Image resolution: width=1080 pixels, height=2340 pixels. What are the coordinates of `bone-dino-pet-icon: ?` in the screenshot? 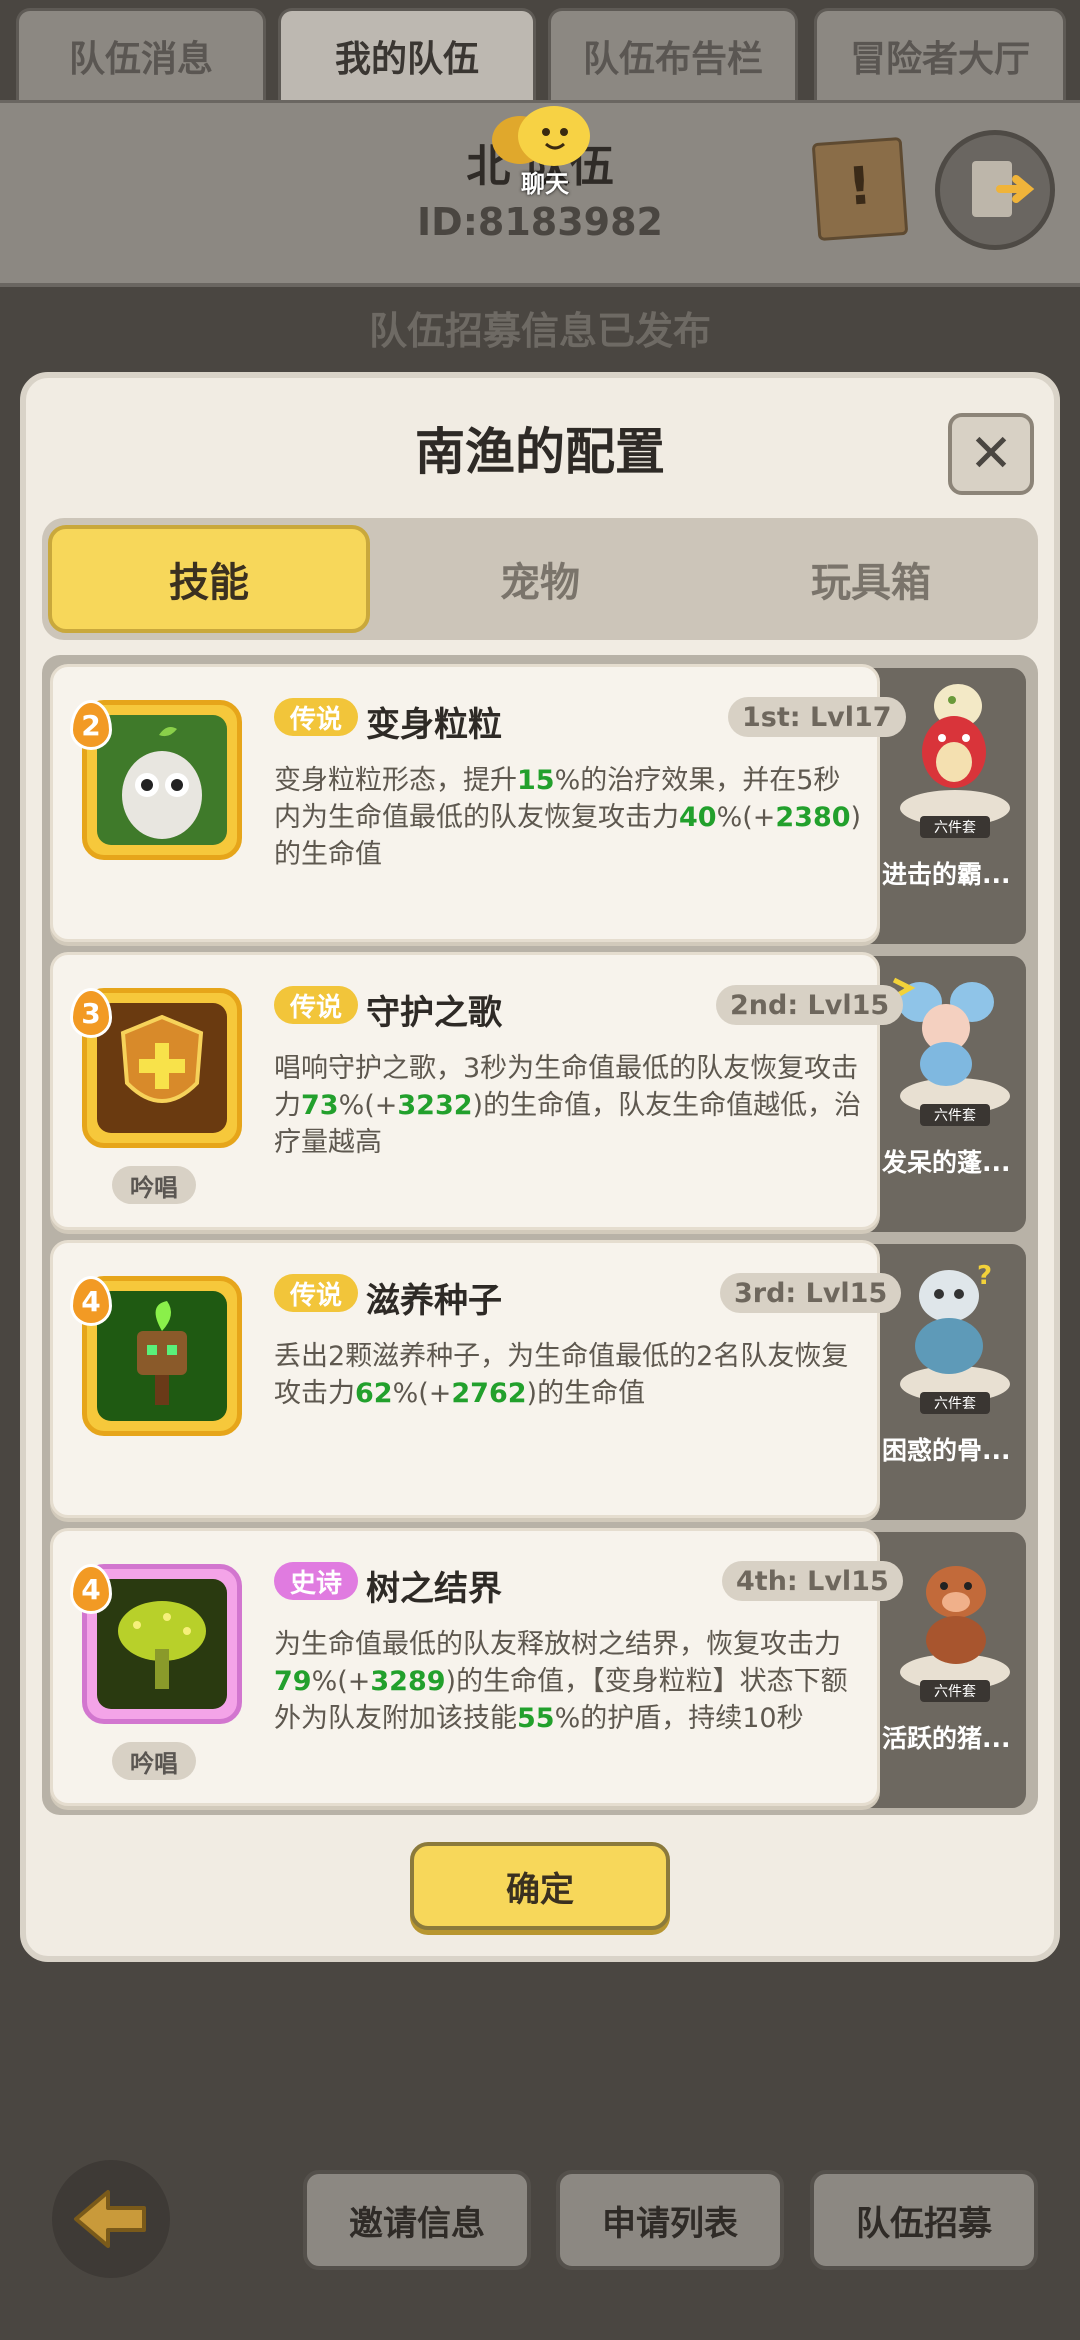 It's located at (953, 1317).